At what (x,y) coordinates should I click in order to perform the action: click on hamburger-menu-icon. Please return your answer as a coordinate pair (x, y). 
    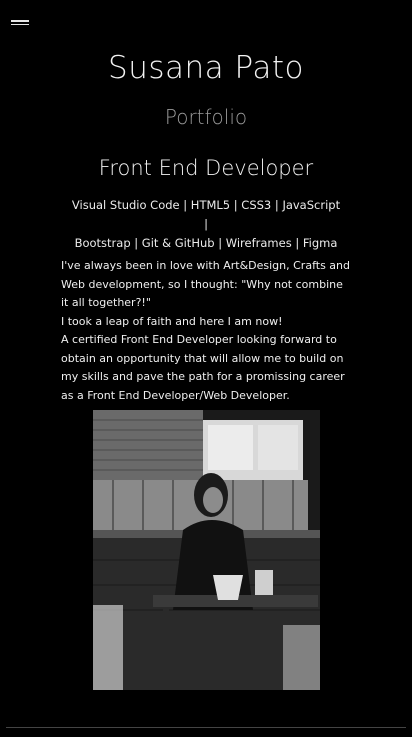
    Looking at the image, I should click on (20, 24).